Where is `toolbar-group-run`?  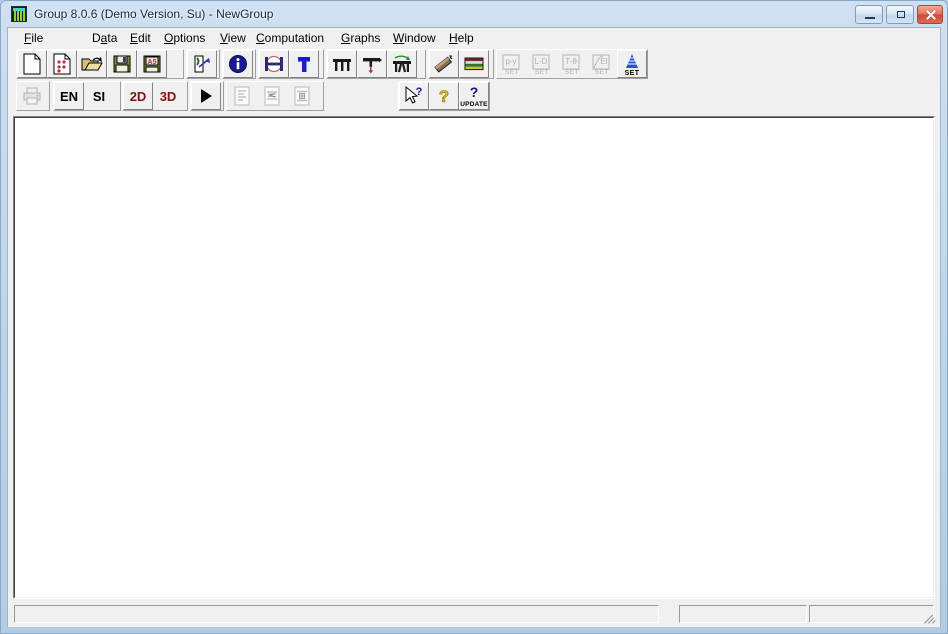 toolbar-group-run is located at coordinates (207, 96).